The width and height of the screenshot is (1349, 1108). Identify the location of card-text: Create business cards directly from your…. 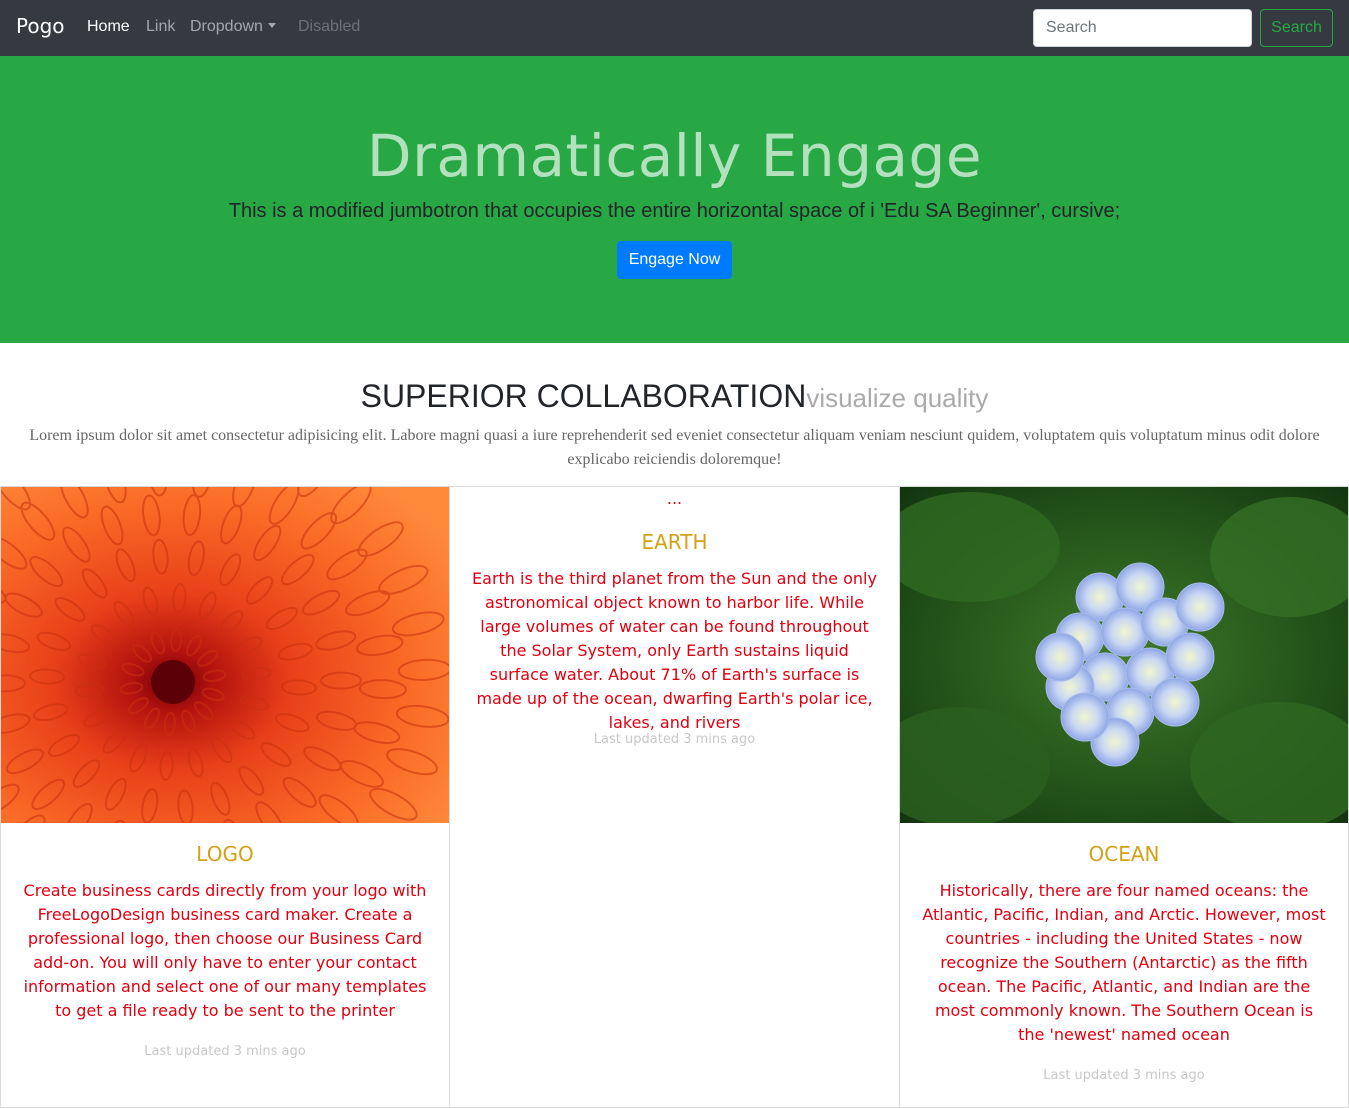
(225, 950).